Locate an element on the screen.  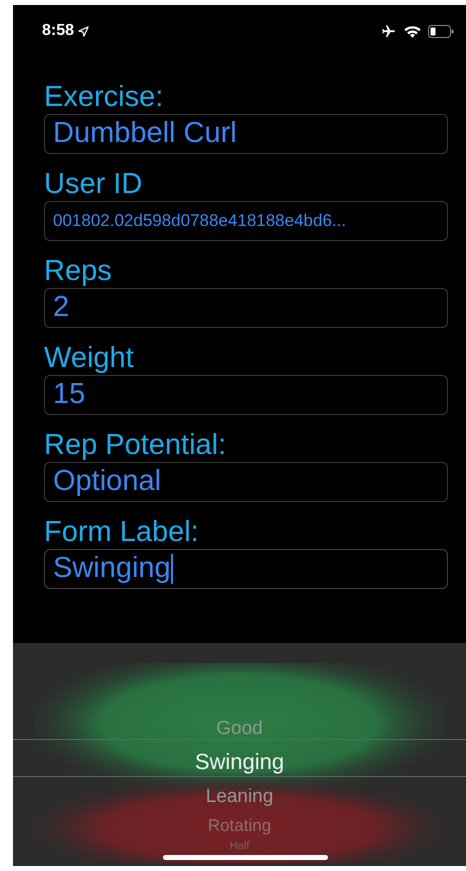
location-arrow-icon is located at coordinates (84, 31).